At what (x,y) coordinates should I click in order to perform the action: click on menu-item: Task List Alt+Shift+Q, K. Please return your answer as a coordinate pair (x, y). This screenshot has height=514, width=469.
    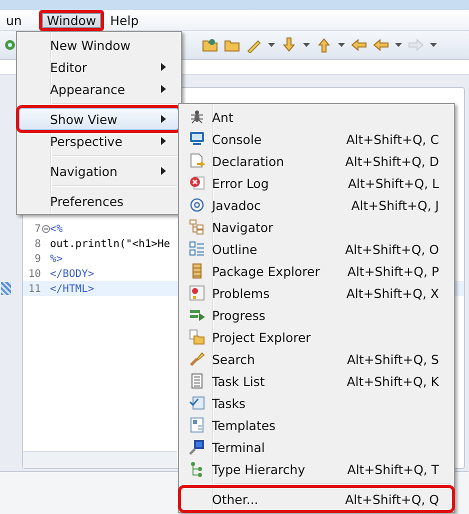
    Looking at the image, I should click on (316, 381).